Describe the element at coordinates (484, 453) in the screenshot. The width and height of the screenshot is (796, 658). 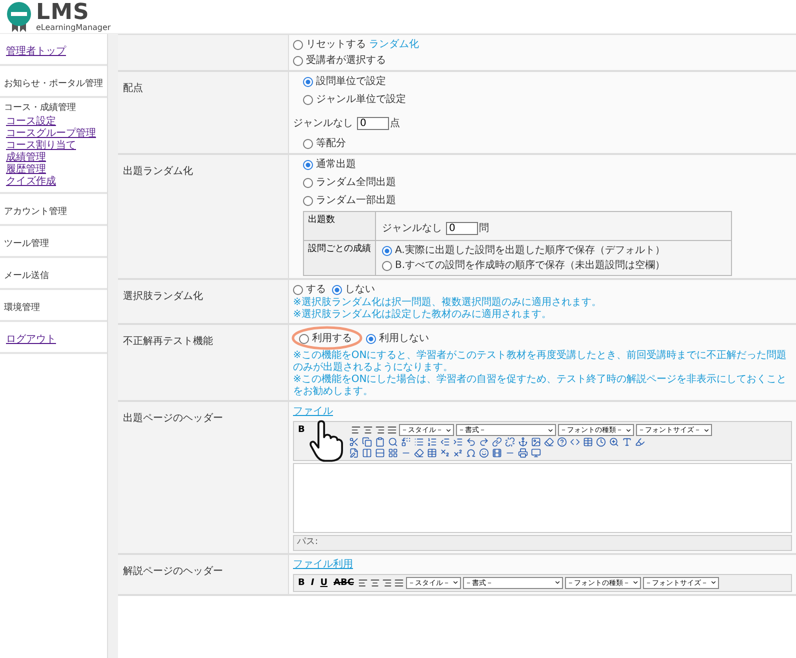
I see `smiley-icon` at that location.